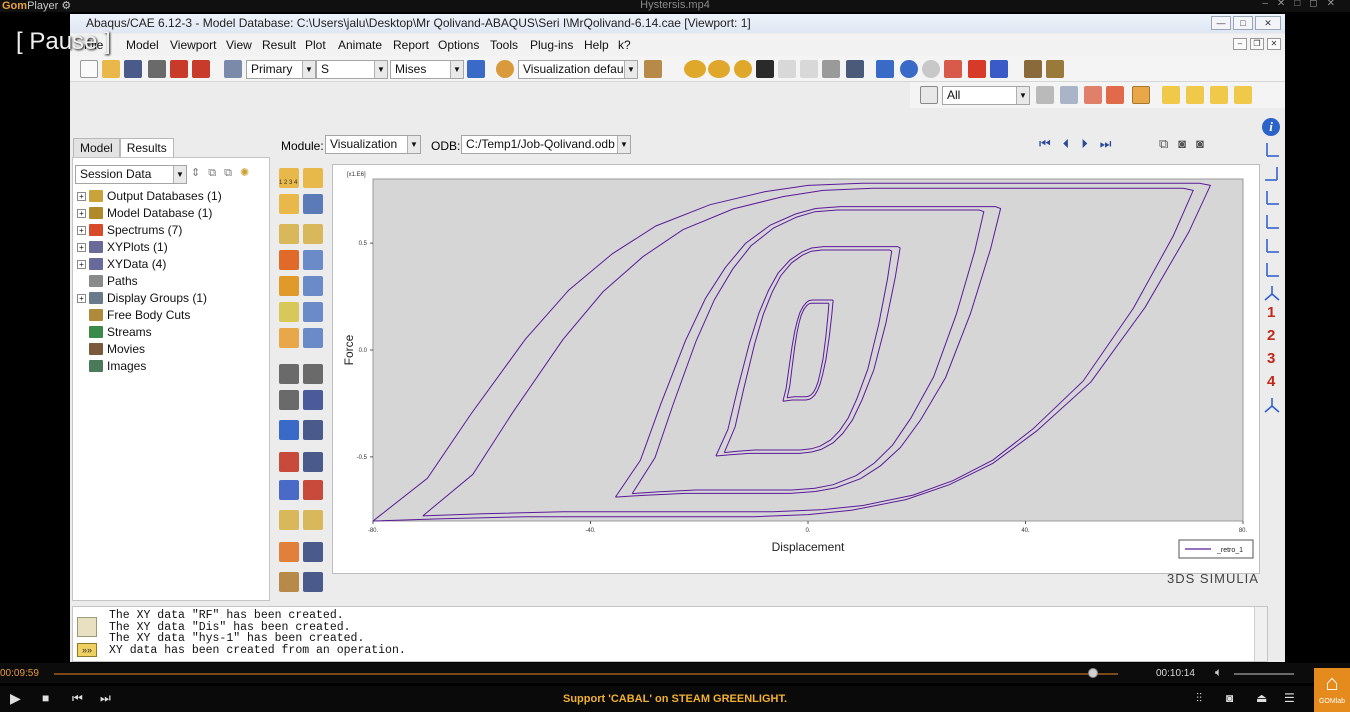 This screenshot has width=1350, height=712. What do you see at coordinates (1141, 95) in the screenshot?
I see `select-solid-icon` at bounding box center [1141, 95].